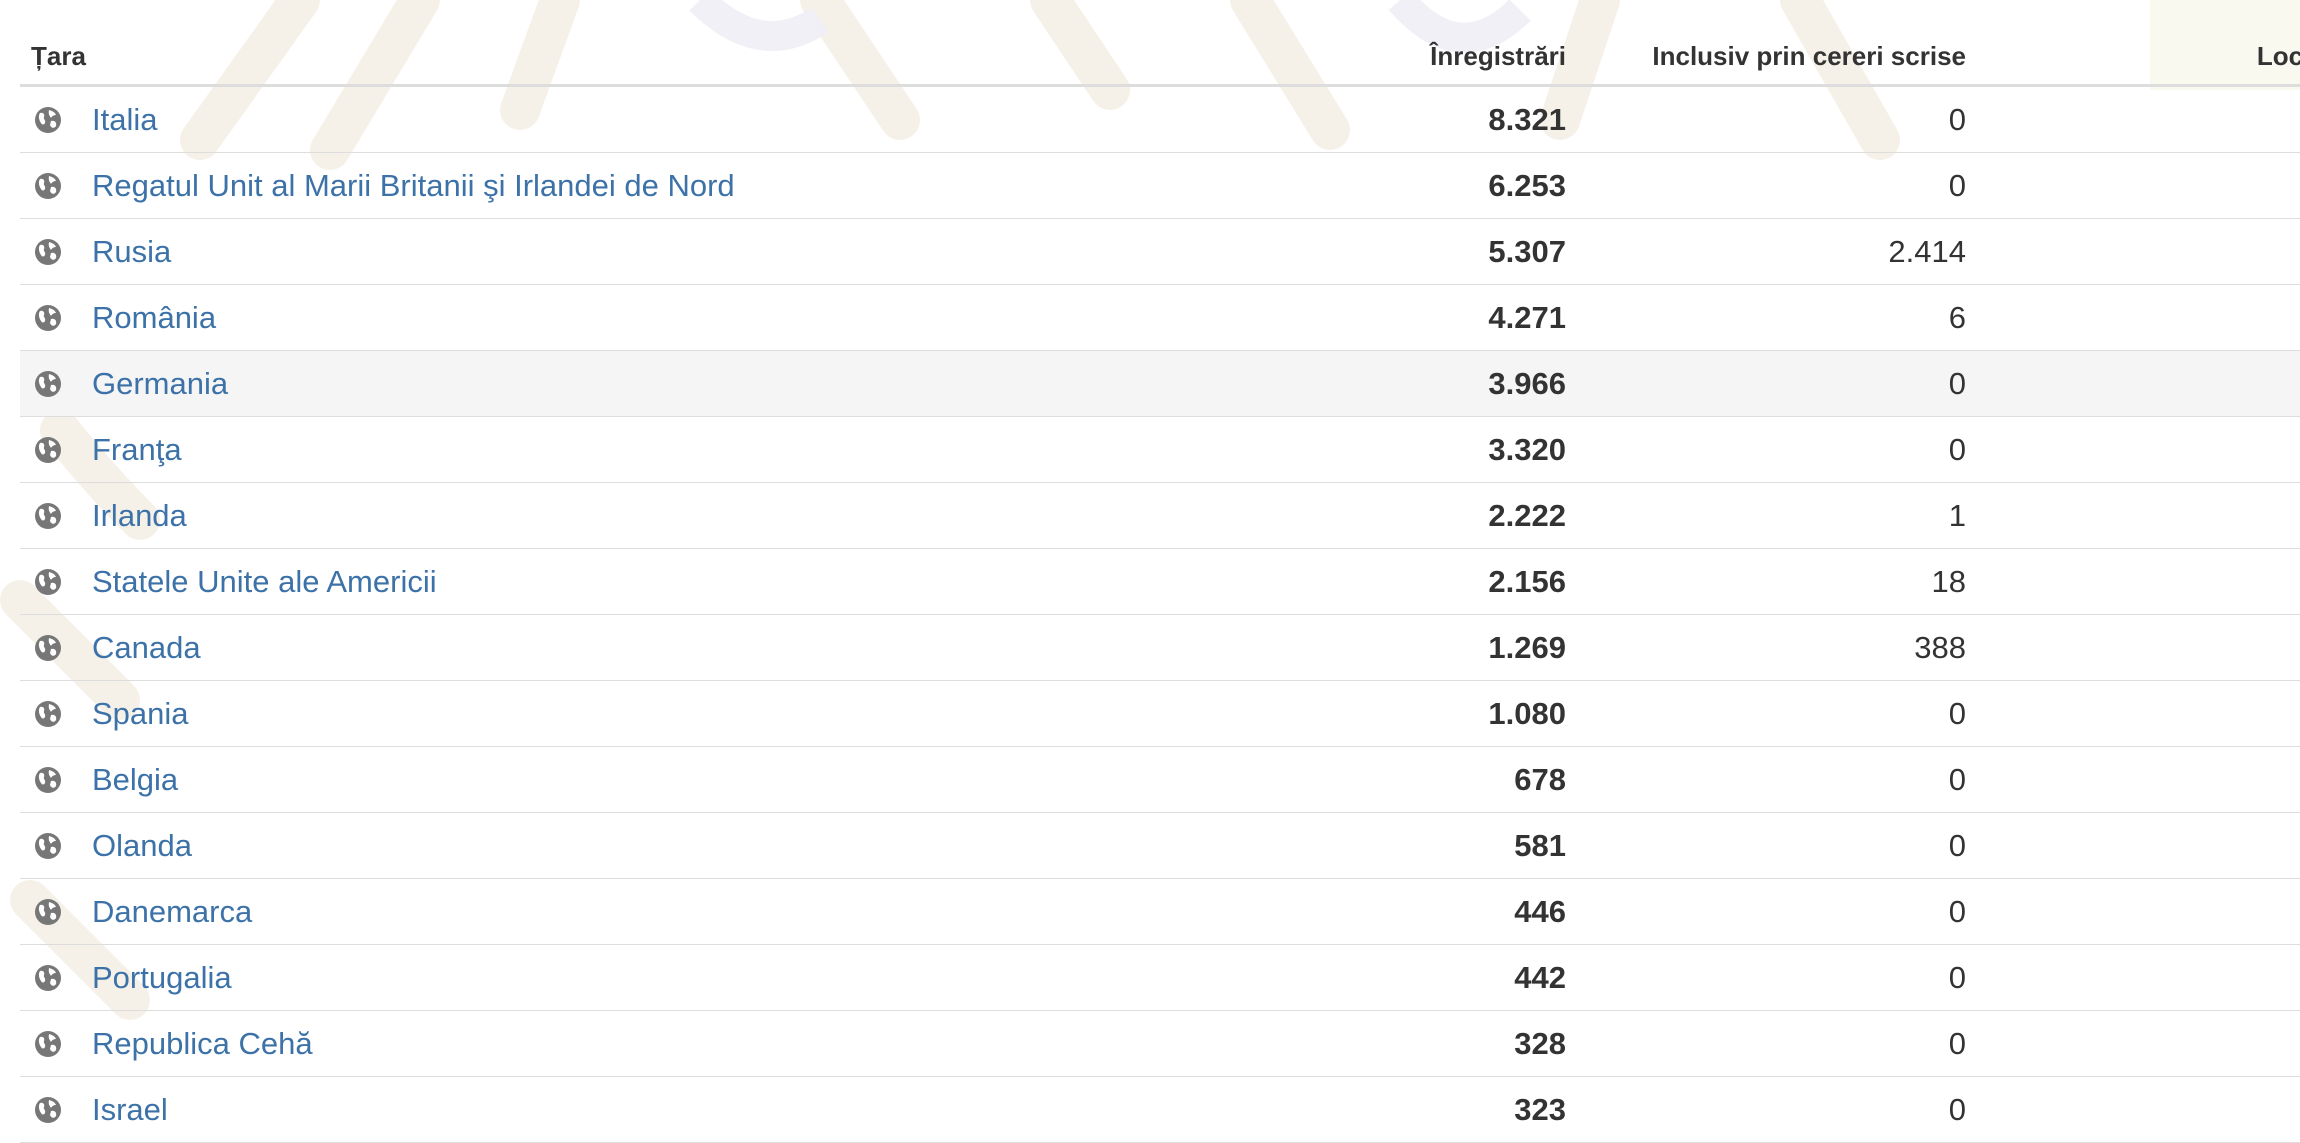 This screenshot has height=1143, width=2300. I want to click on cell-registrations: 1.080, so click(1431, 713).